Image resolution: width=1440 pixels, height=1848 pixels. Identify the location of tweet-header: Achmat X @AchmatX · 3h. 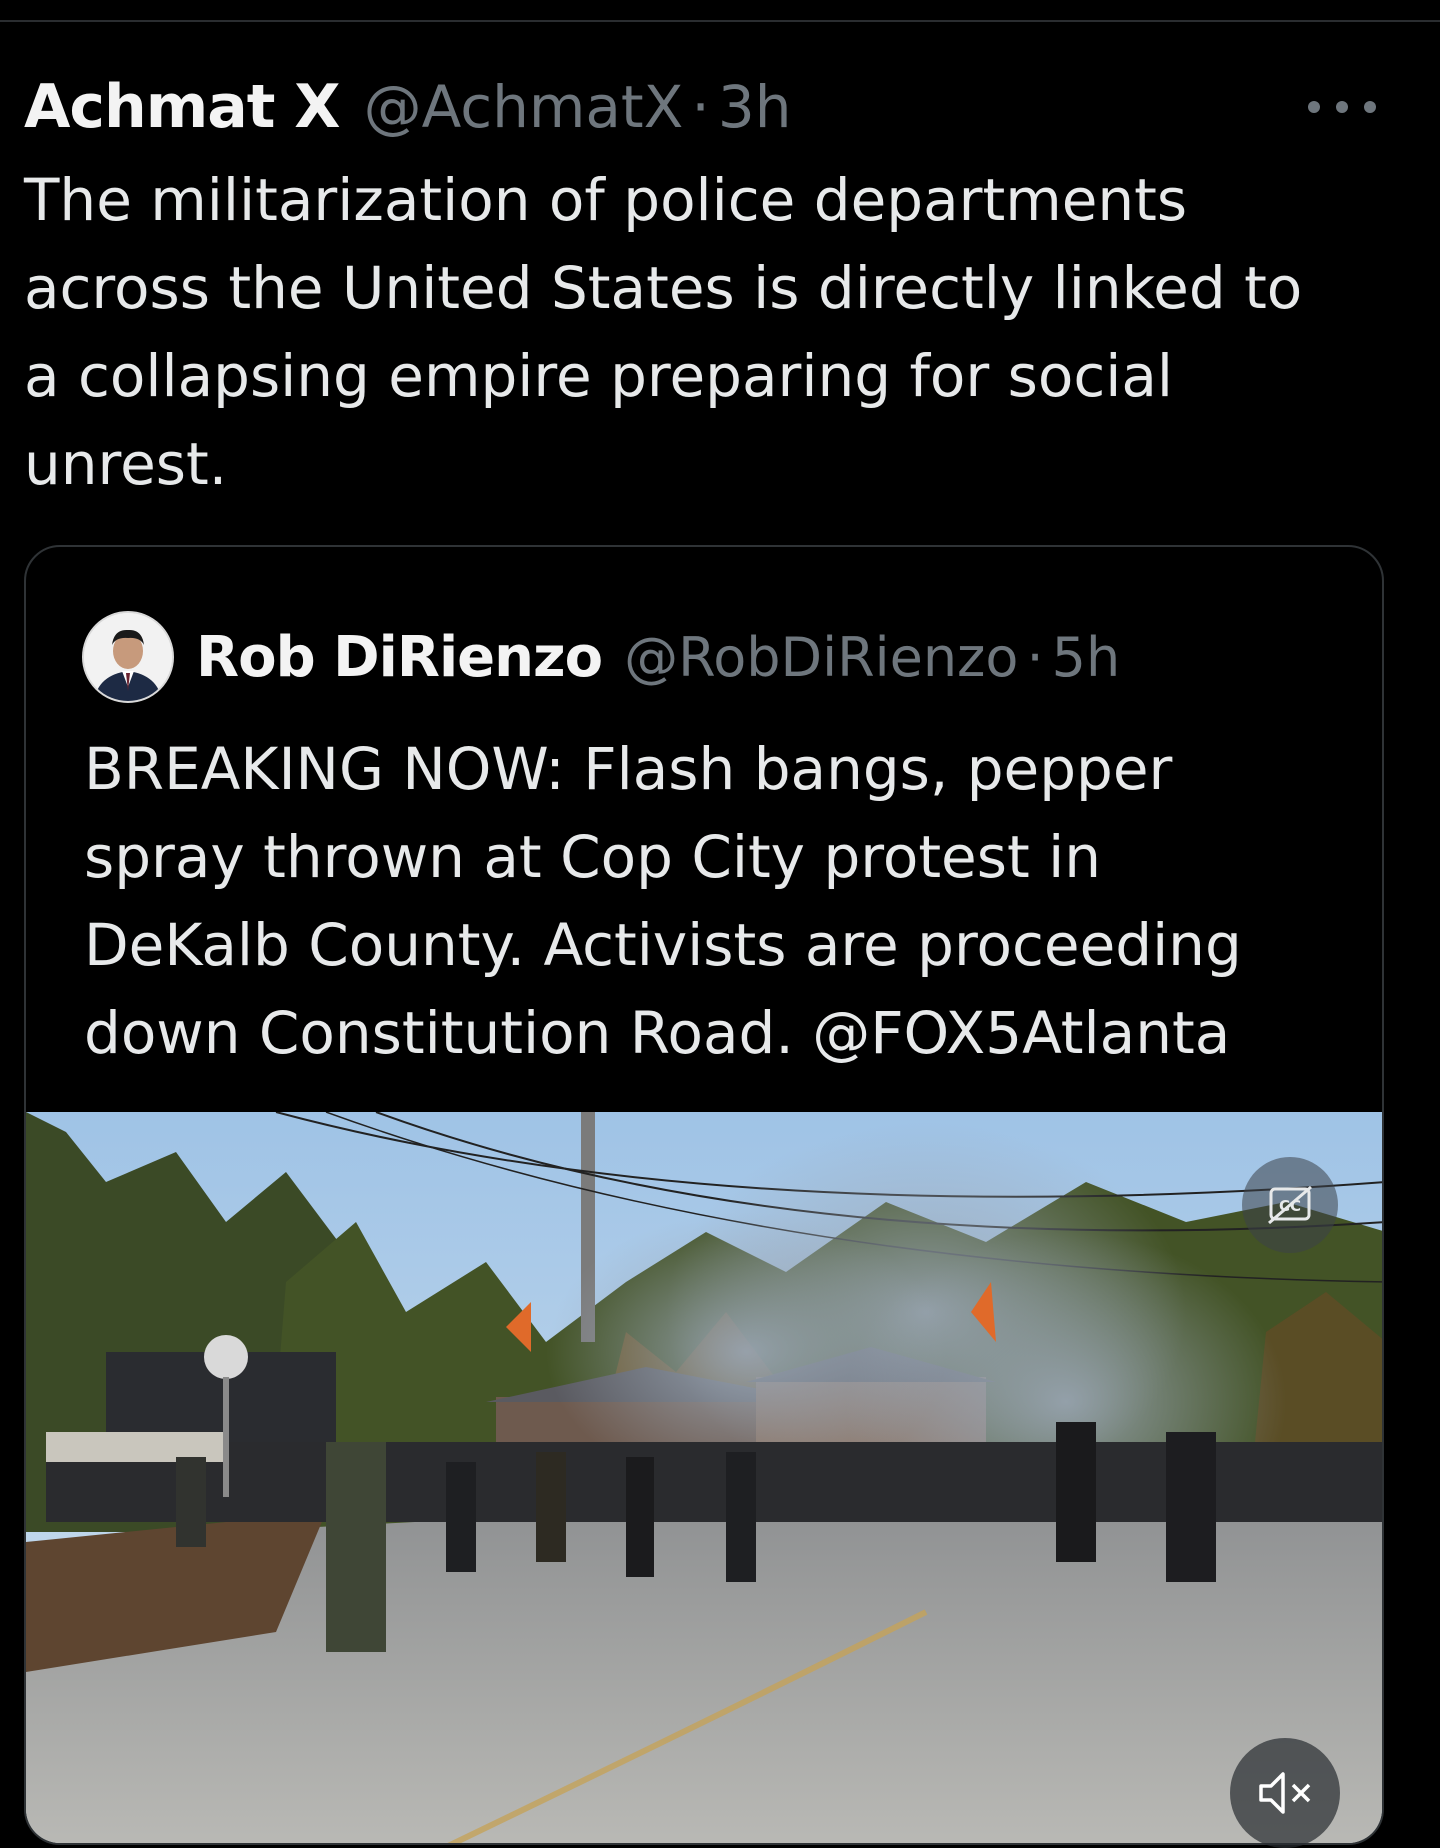
(408, 112).